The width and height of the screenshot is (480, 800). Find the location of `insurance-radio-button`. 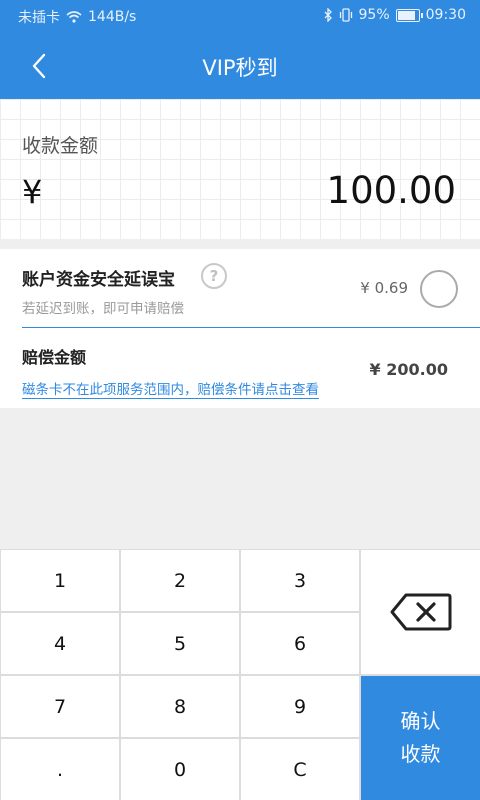

insurance-radio-button is located at coordinates (439, 289).